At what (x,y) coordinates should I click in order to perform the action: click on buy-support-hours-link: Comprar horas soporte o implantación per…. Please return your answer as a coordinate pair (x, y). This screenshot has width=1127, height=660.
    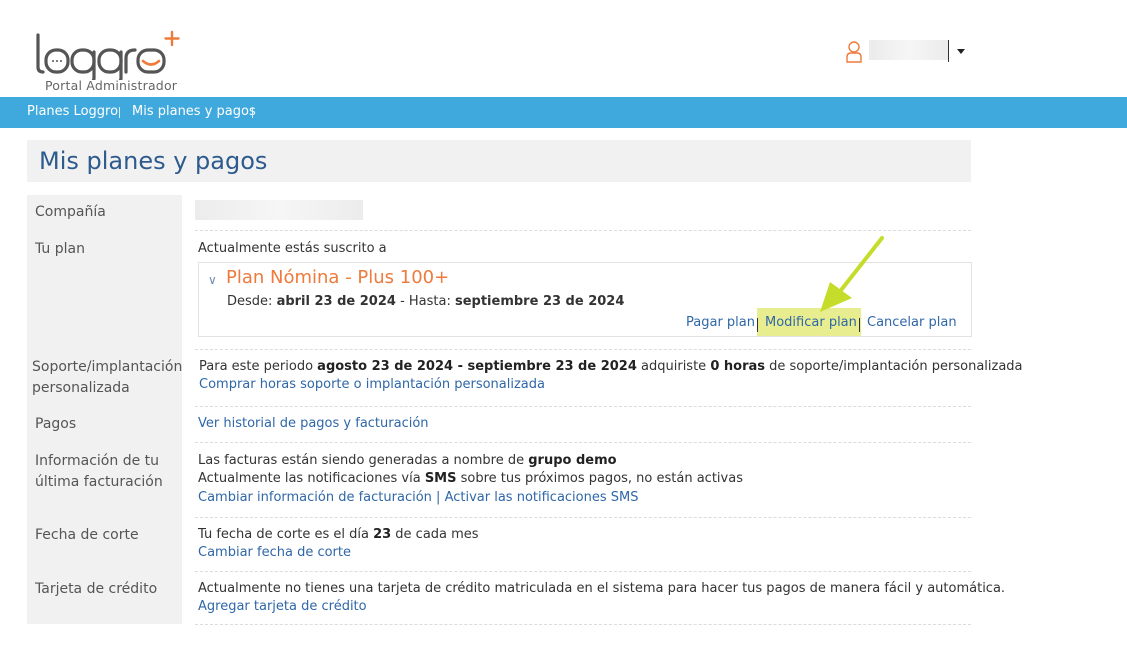
    Looking at the image, I should click on (372, 385).